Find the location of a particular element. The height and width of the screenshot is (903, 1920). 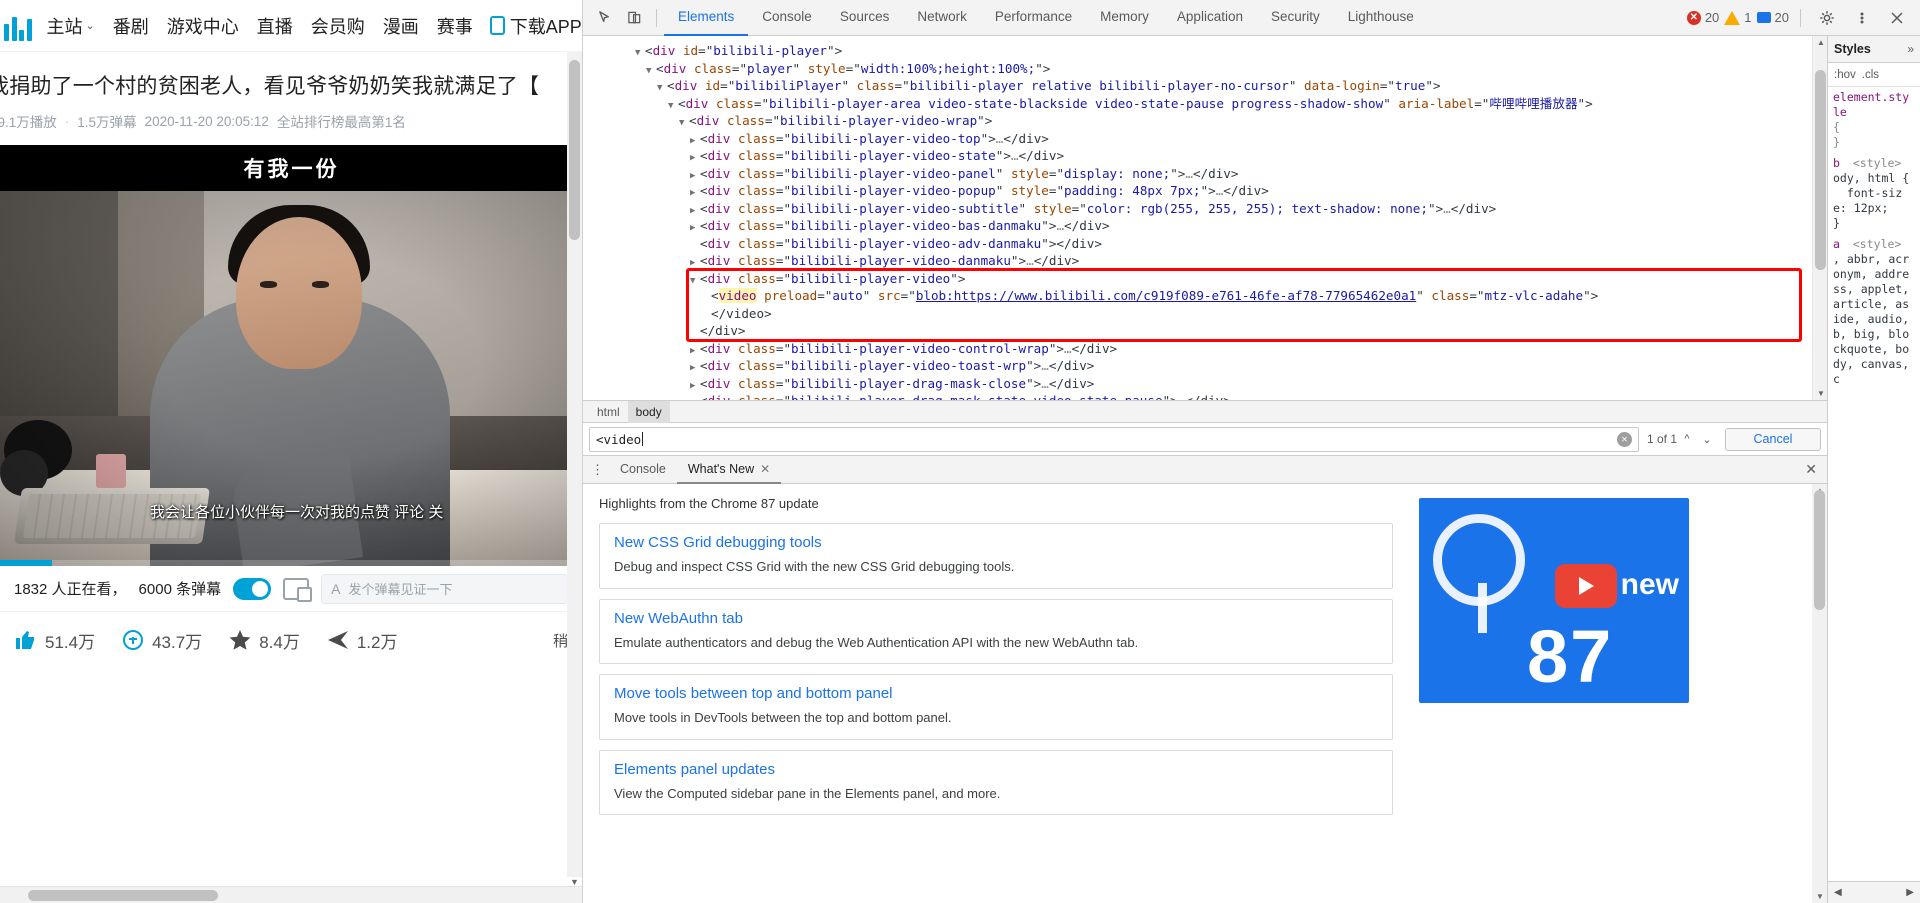

tab-sources: Sources is located at coordinates (865, 18).